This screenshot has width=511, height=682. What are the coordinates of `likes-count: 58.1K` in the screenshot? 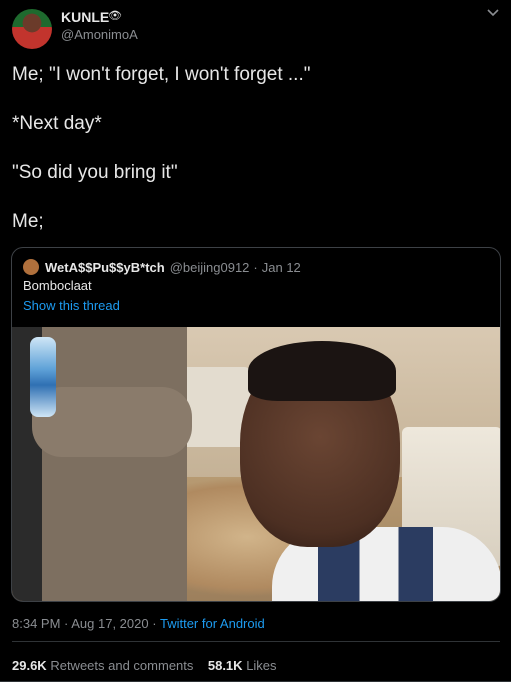 It's located at (225, 665).